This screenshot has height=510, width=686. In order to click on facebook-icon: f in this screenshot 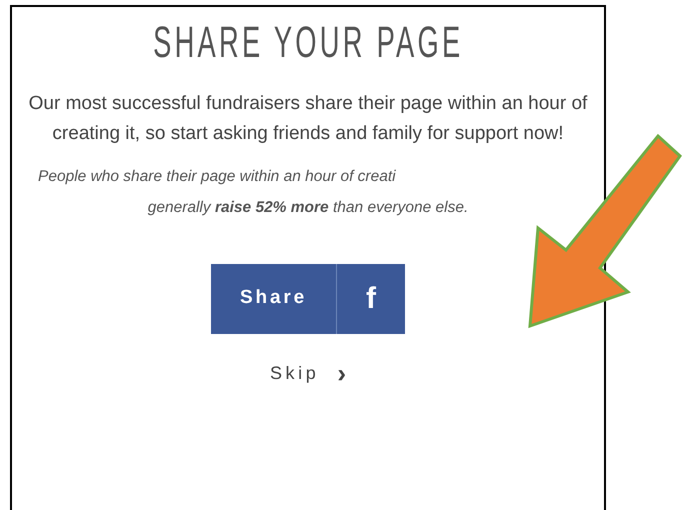, I will do `click(371, 298)`.